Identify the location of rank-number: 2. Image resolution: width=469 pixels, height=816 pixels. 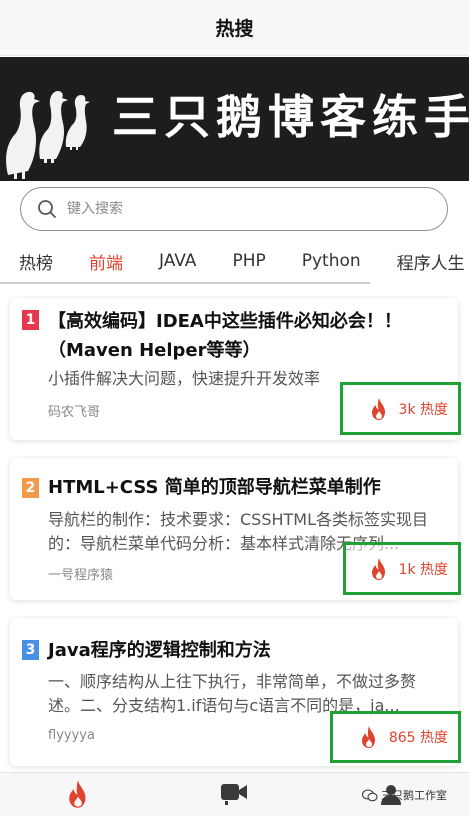
(30, 488).